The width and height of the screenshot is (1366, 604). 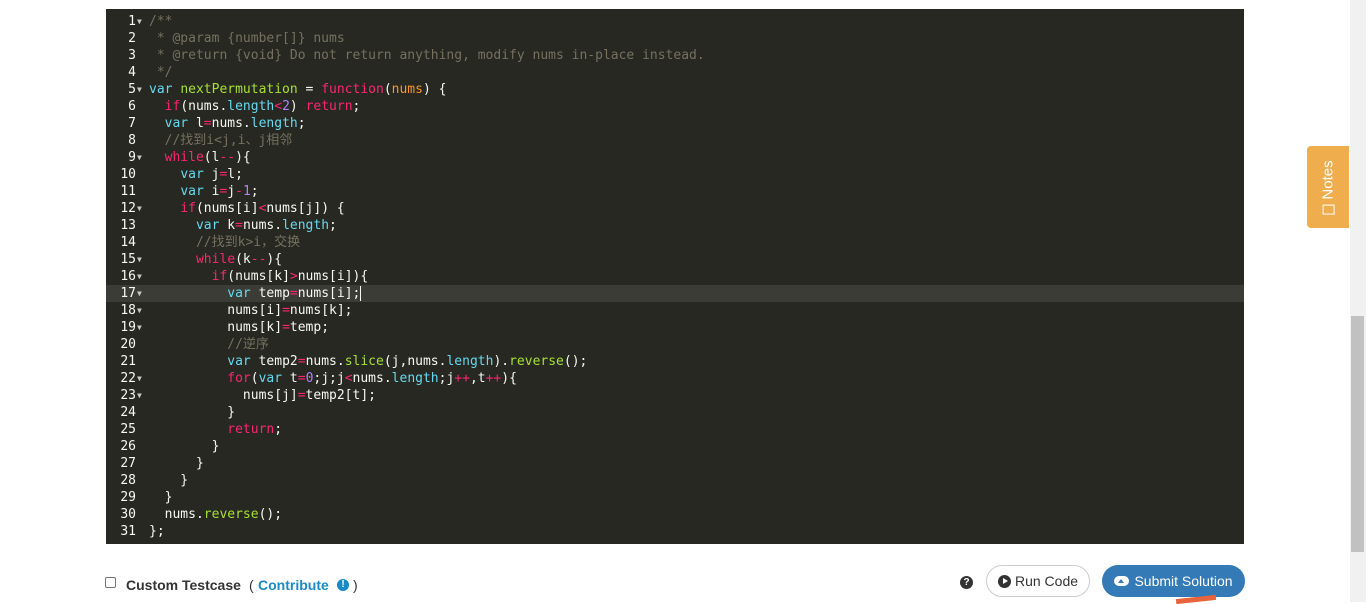 I want to click on line-number: 4, so click(x=132, y=72).